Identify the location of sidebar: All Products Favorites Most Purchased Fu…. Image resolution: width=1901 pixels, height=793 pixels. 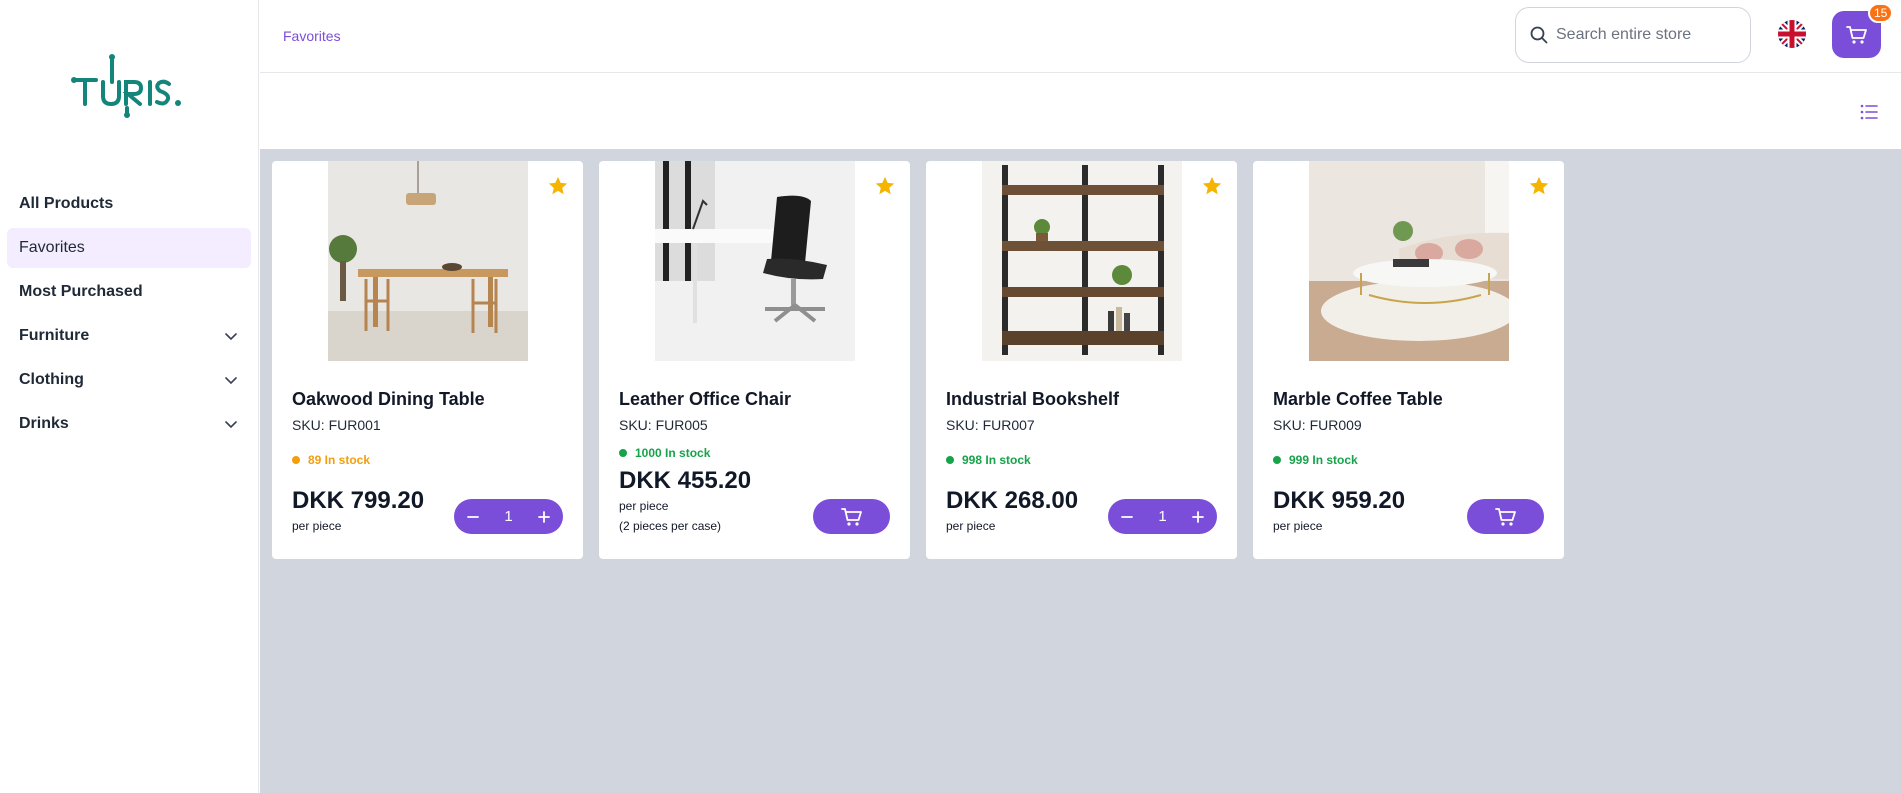
(129, 396).